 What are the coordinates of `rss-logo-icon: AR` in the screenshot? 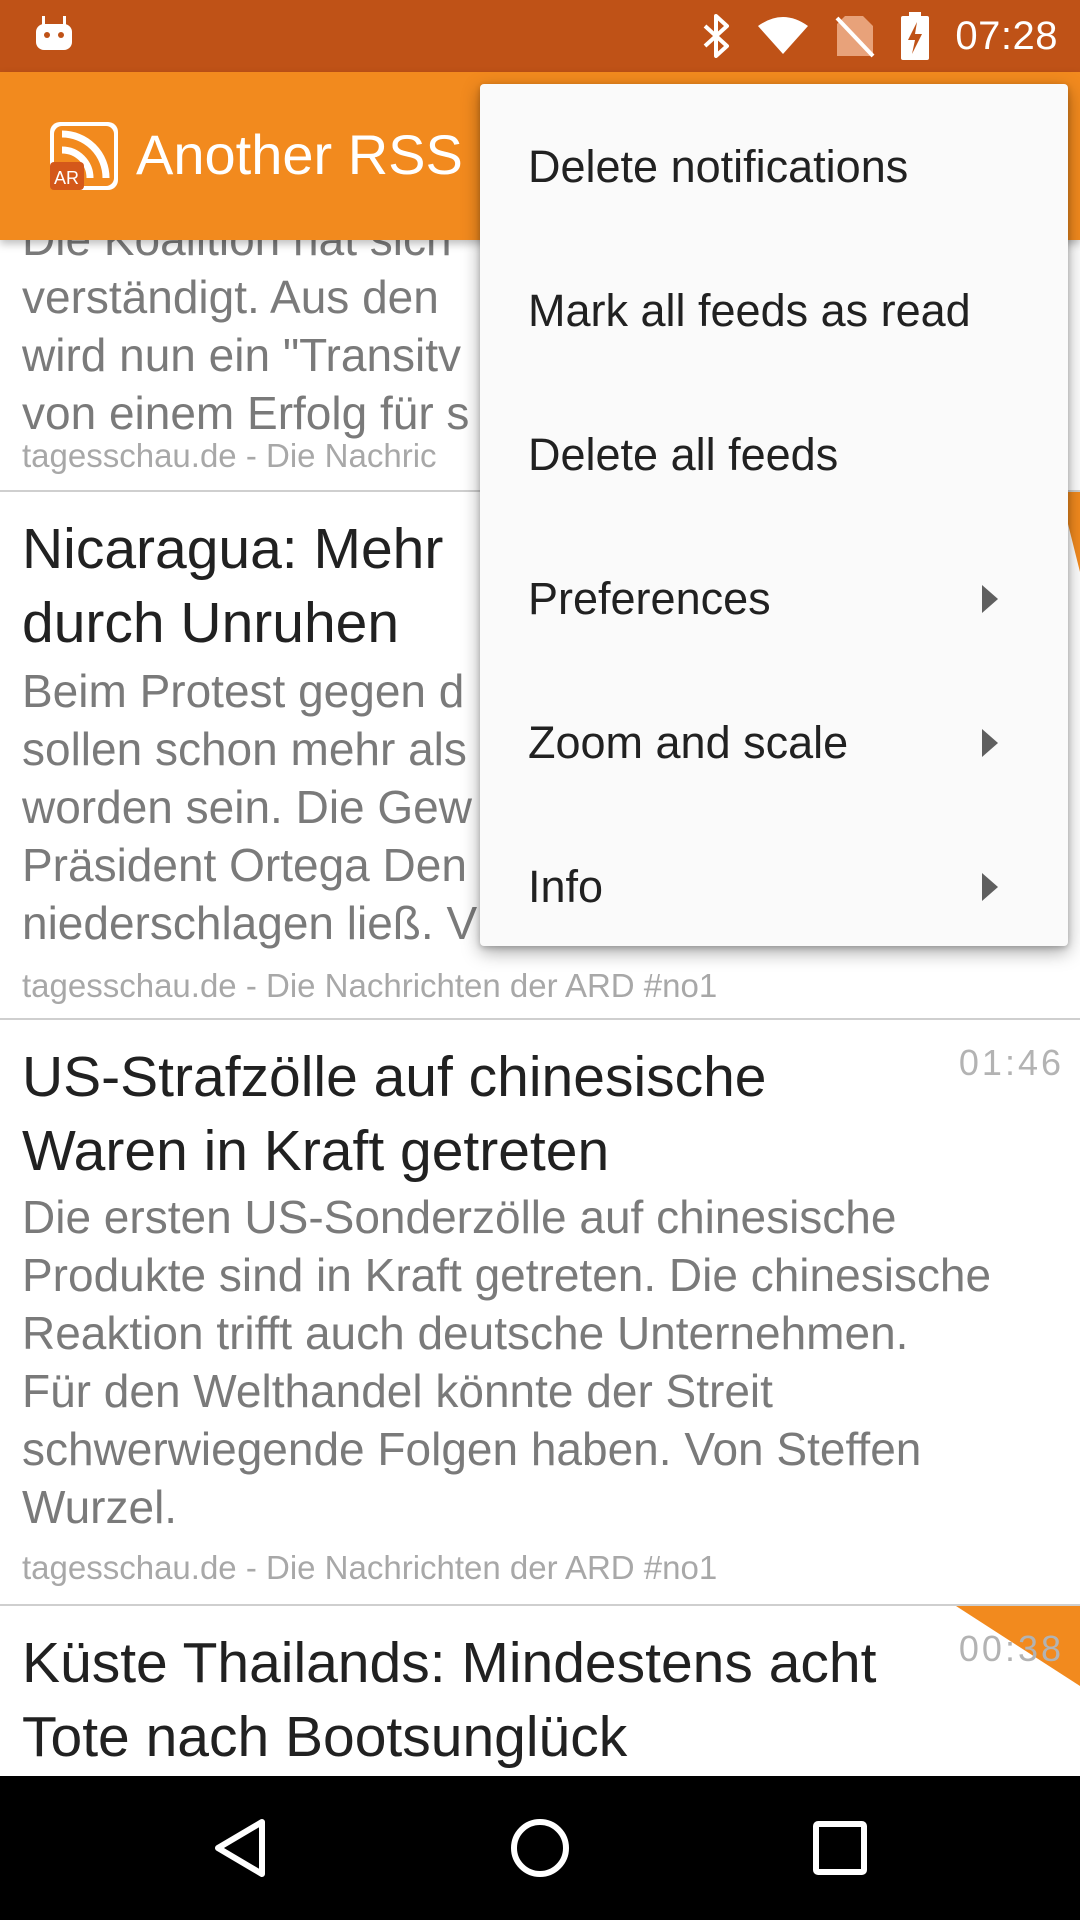 It's located at (84, 156).